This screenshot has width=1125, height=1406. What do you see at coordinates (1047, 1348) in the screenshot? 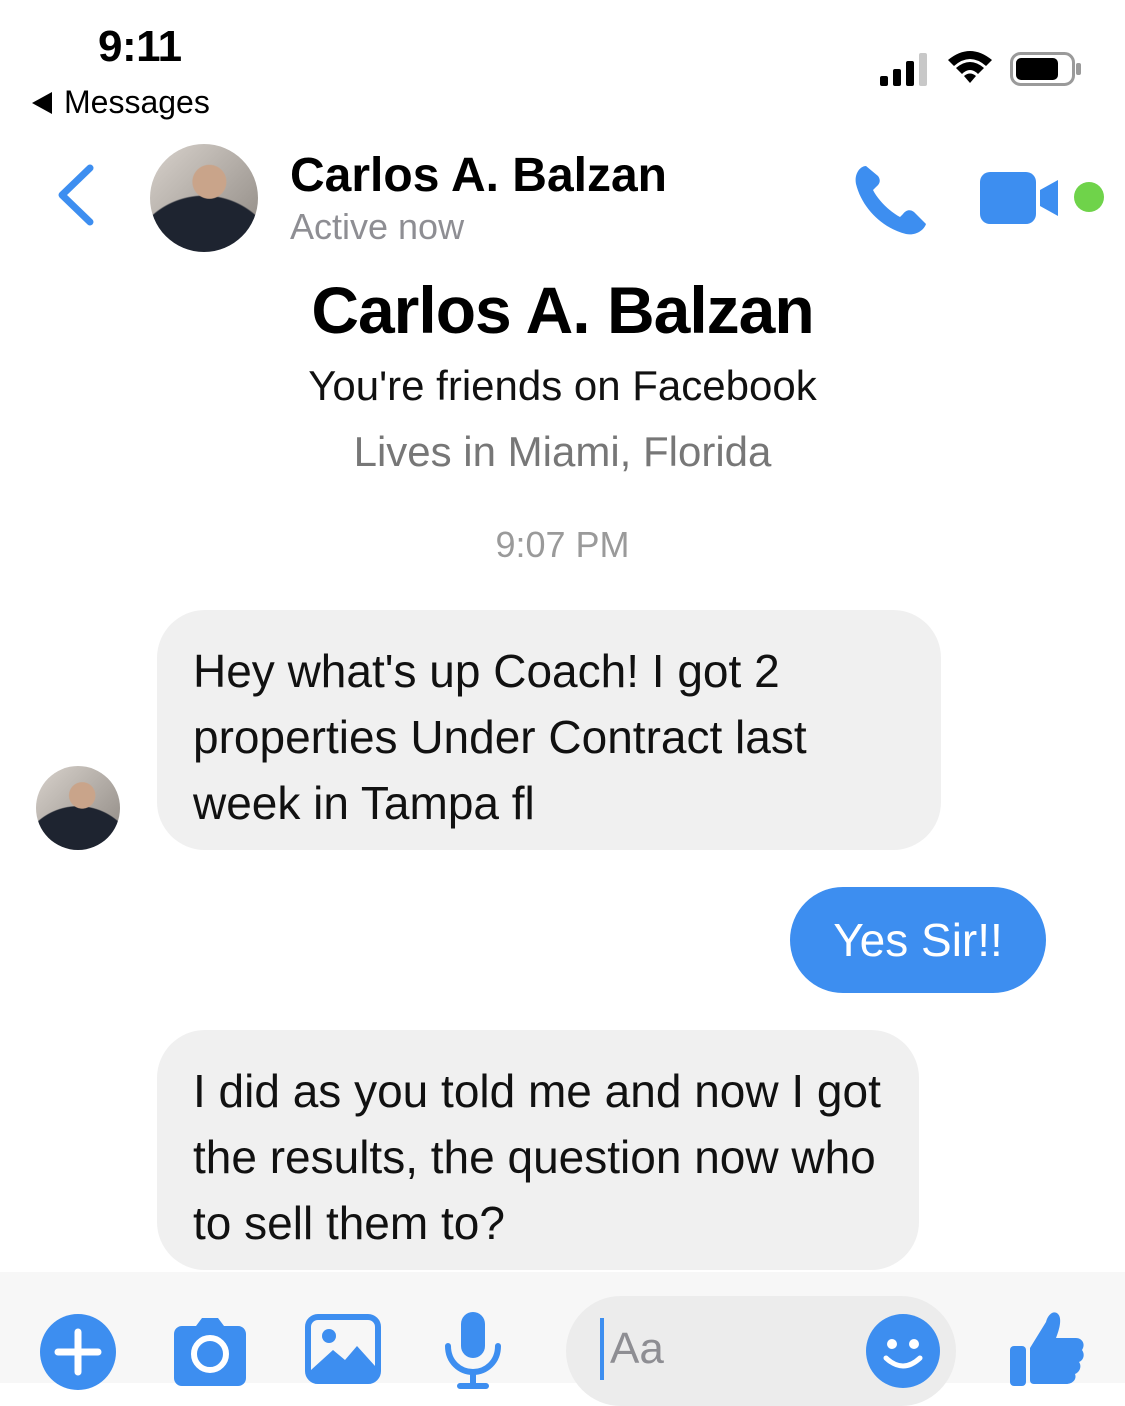
I see `thumbs-up-icon` at bounding box center [1047, 1348].